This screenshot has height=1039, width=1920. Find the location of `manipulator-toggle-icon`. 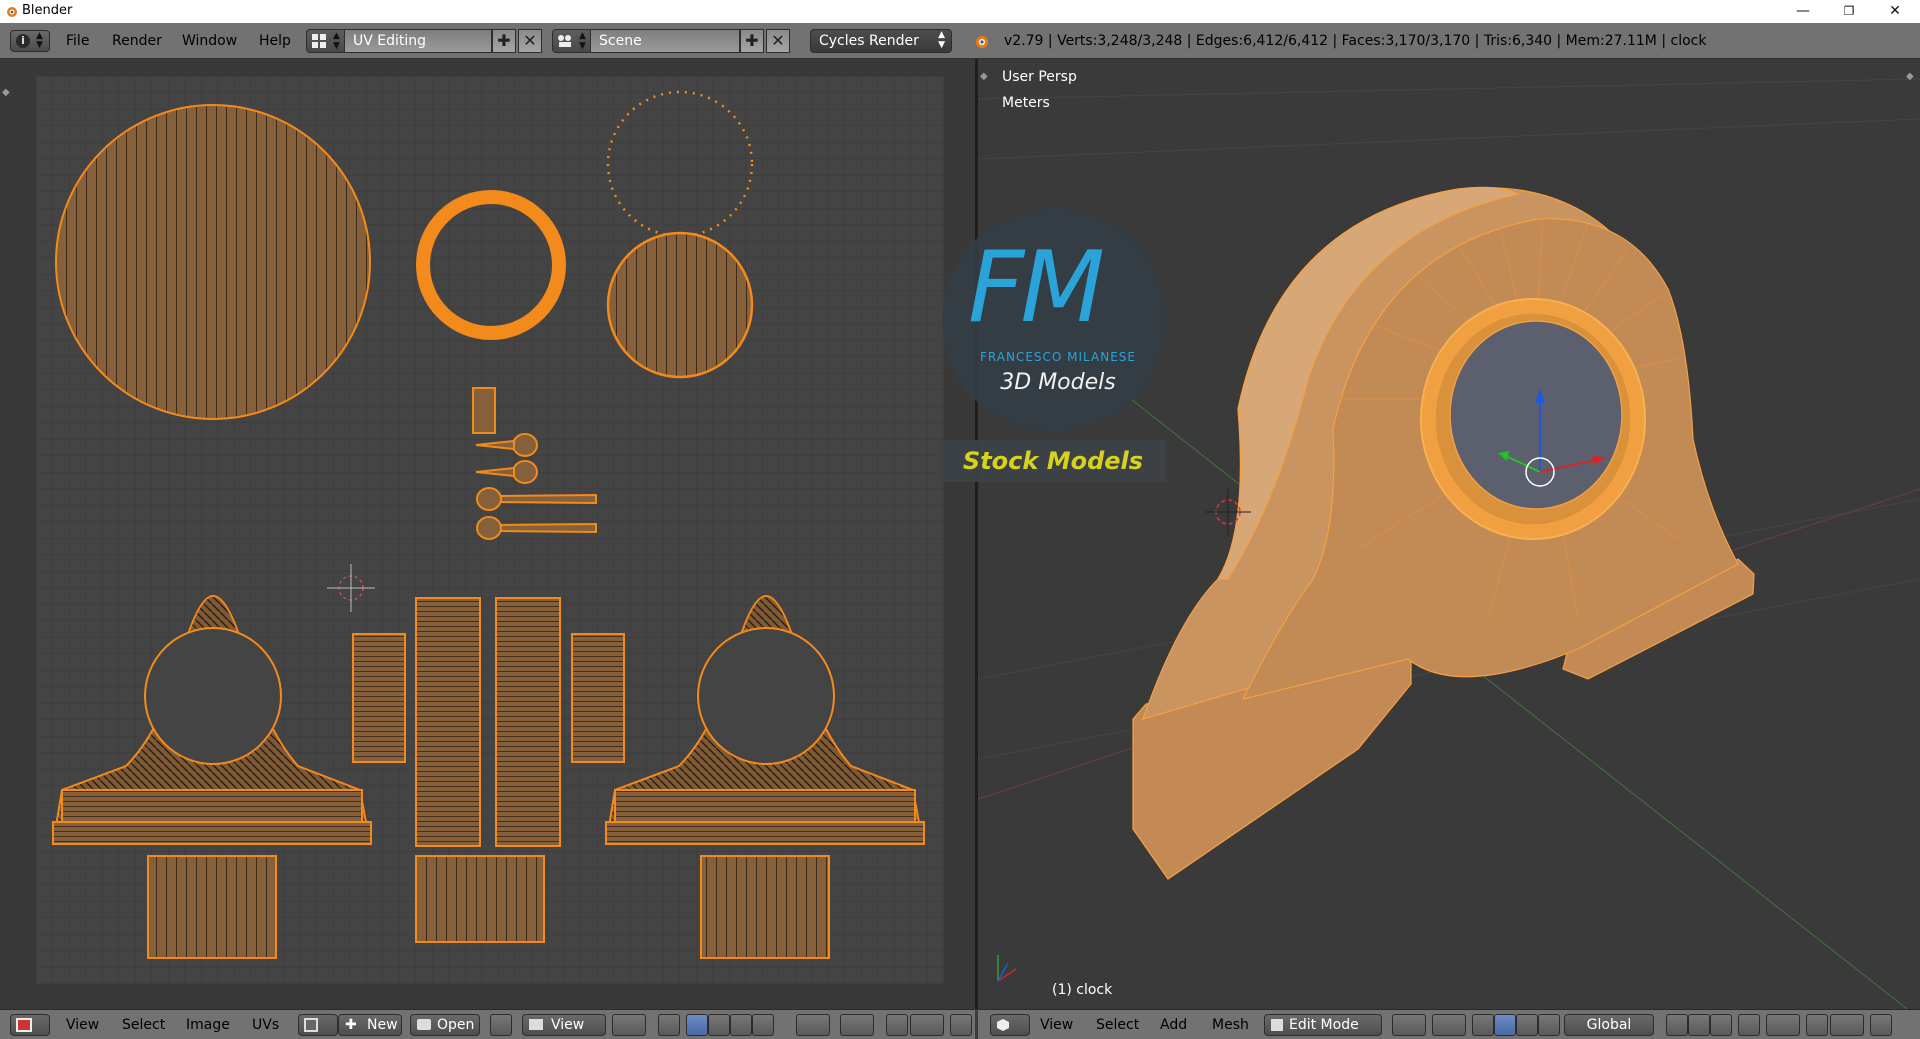

manipulator-toggle-icon is located at coordinates (1483, 1025).